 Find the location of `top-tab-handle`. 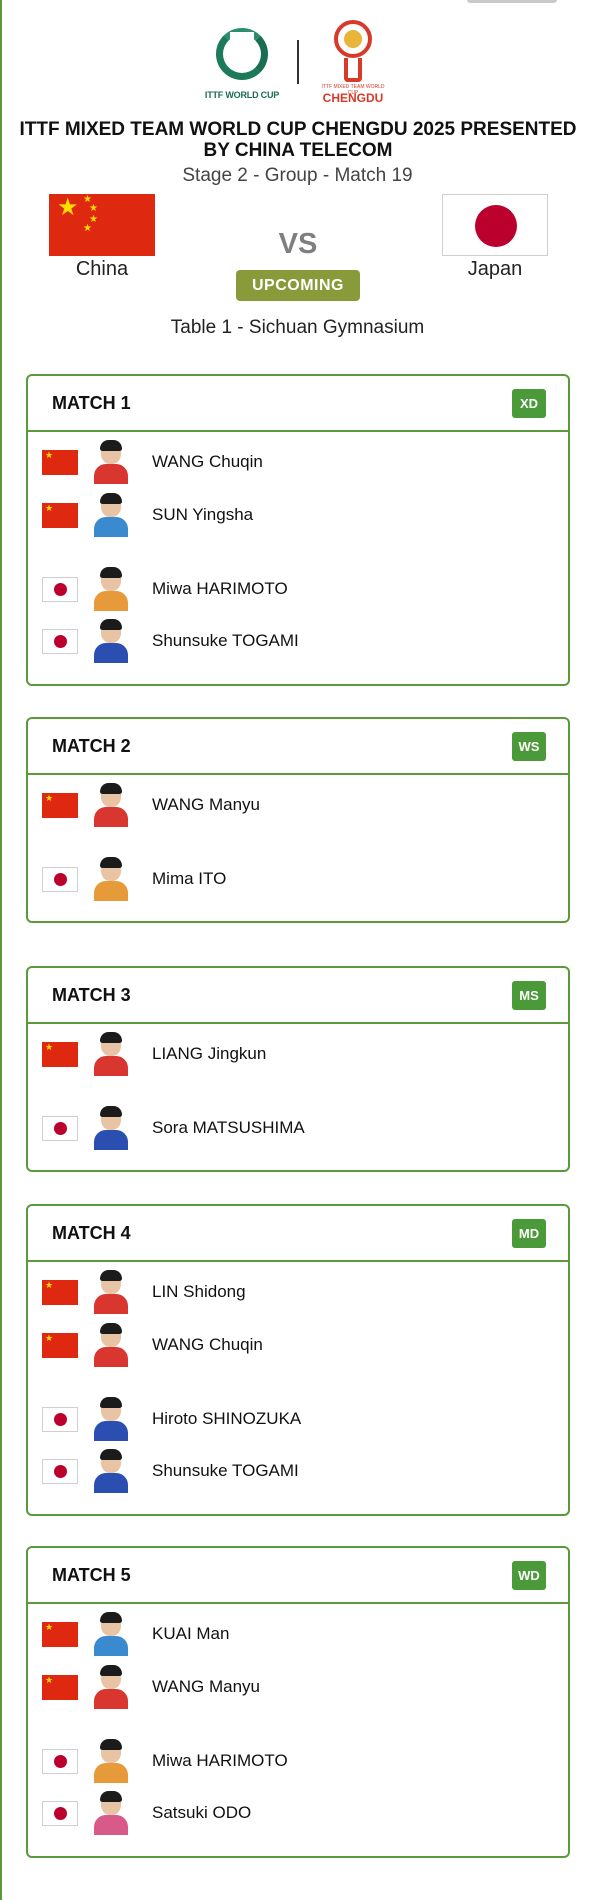

top-tab-handle is located at coordinates (512, 1).